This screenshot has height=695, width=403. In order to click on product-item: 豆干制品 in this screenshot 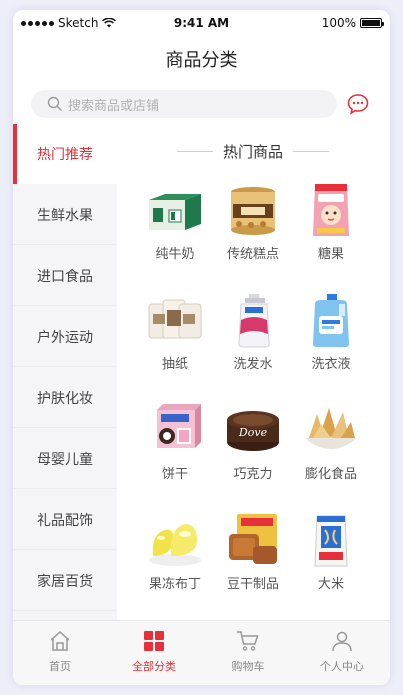, I will do `click(253, 560)`.